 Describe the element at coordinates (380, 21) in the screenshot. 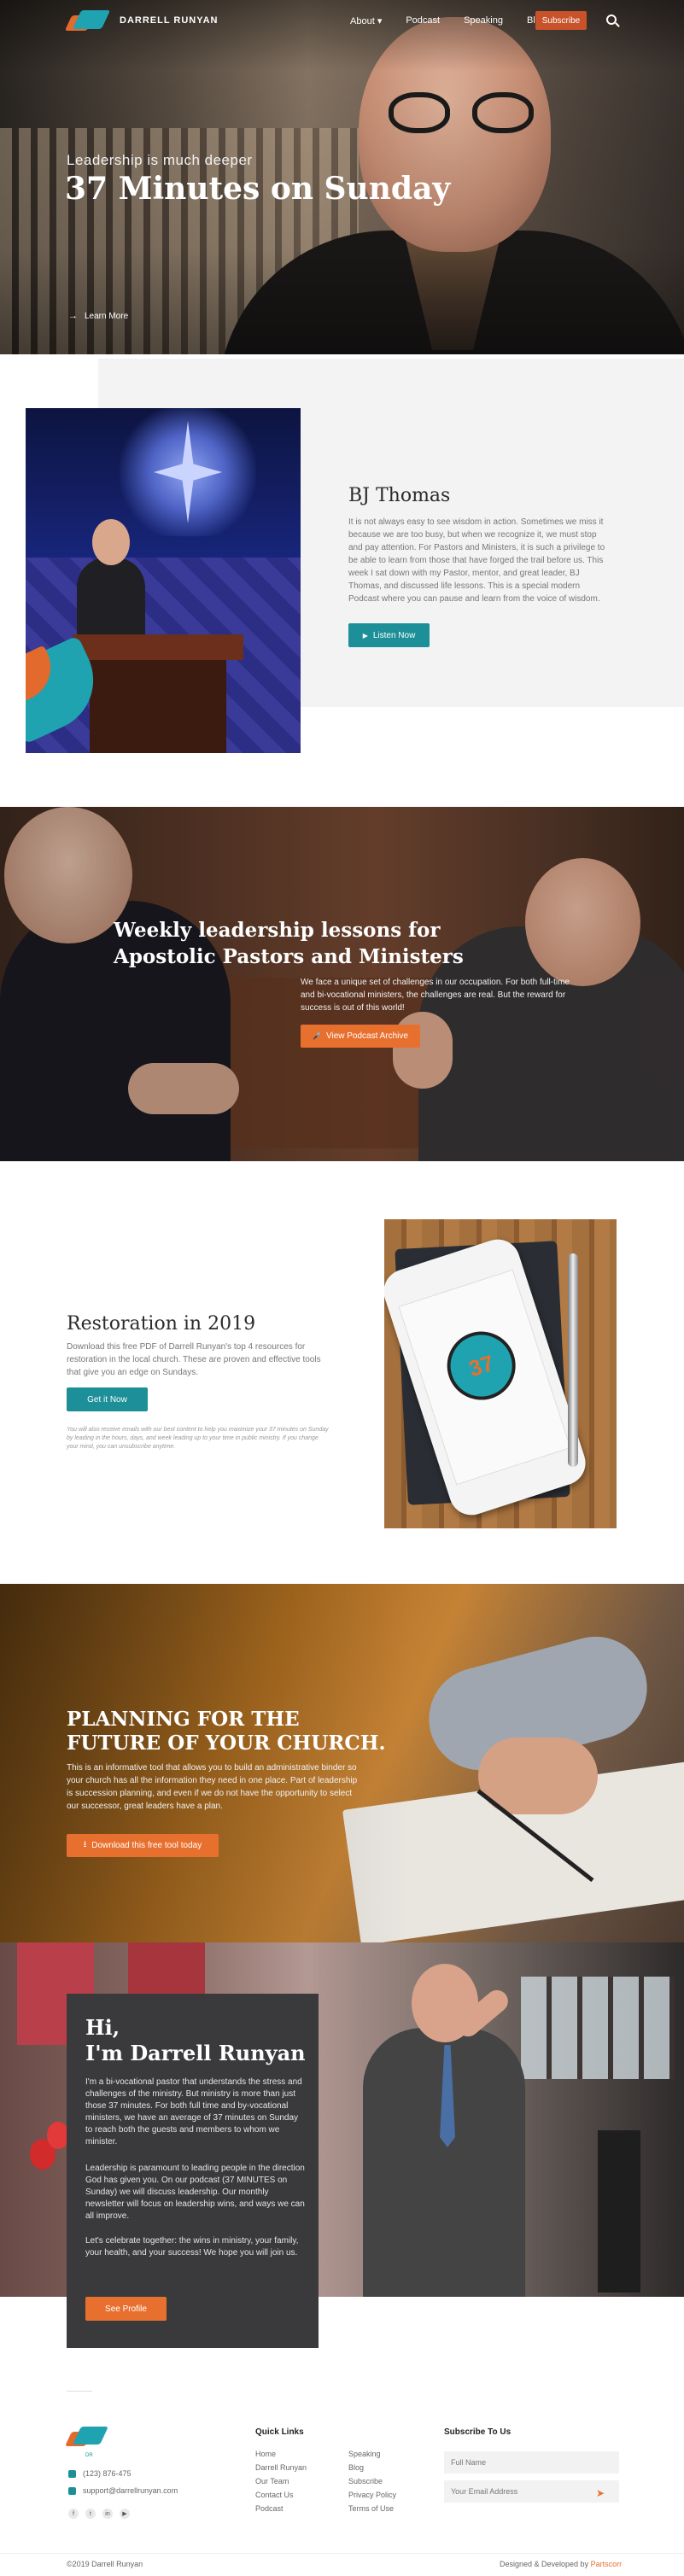

I see `chevron-down-icon: ▾` at that location.